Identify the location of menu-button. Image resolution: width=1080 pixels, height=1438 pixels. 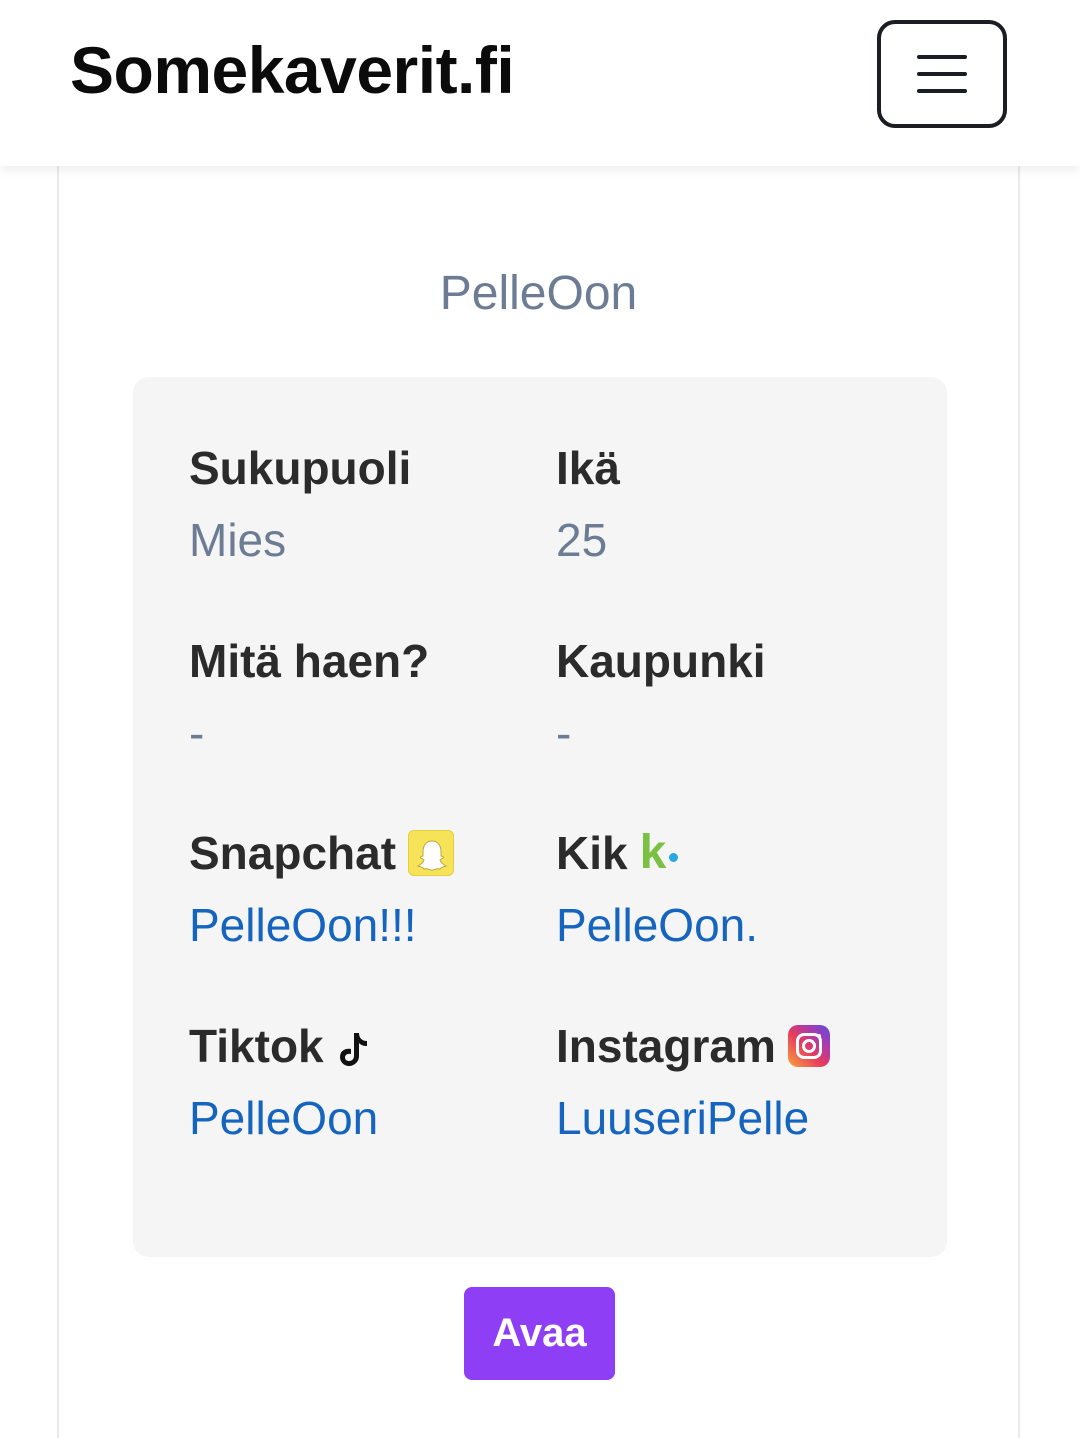
(942, 74).